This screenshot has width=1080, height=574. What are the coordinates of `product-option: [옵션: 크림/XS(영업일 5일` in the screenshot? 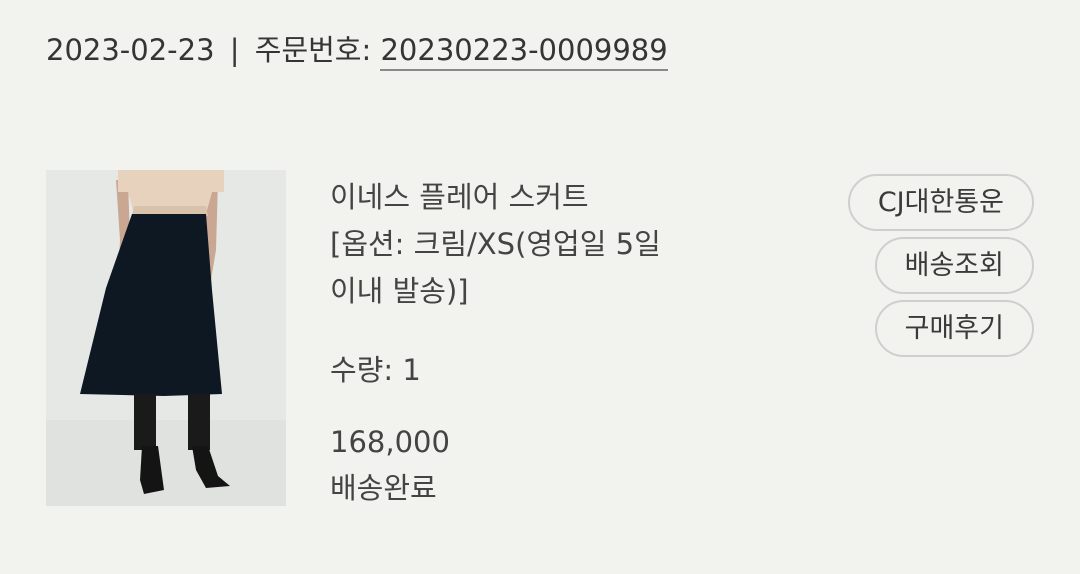 It's located at (495, 244).